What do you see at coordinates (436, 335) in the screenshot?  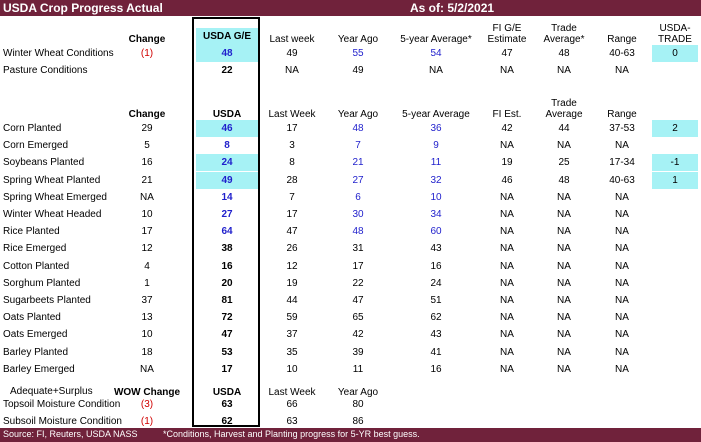 I see `five-year-cell: 43` at bounding box center [436, 335].